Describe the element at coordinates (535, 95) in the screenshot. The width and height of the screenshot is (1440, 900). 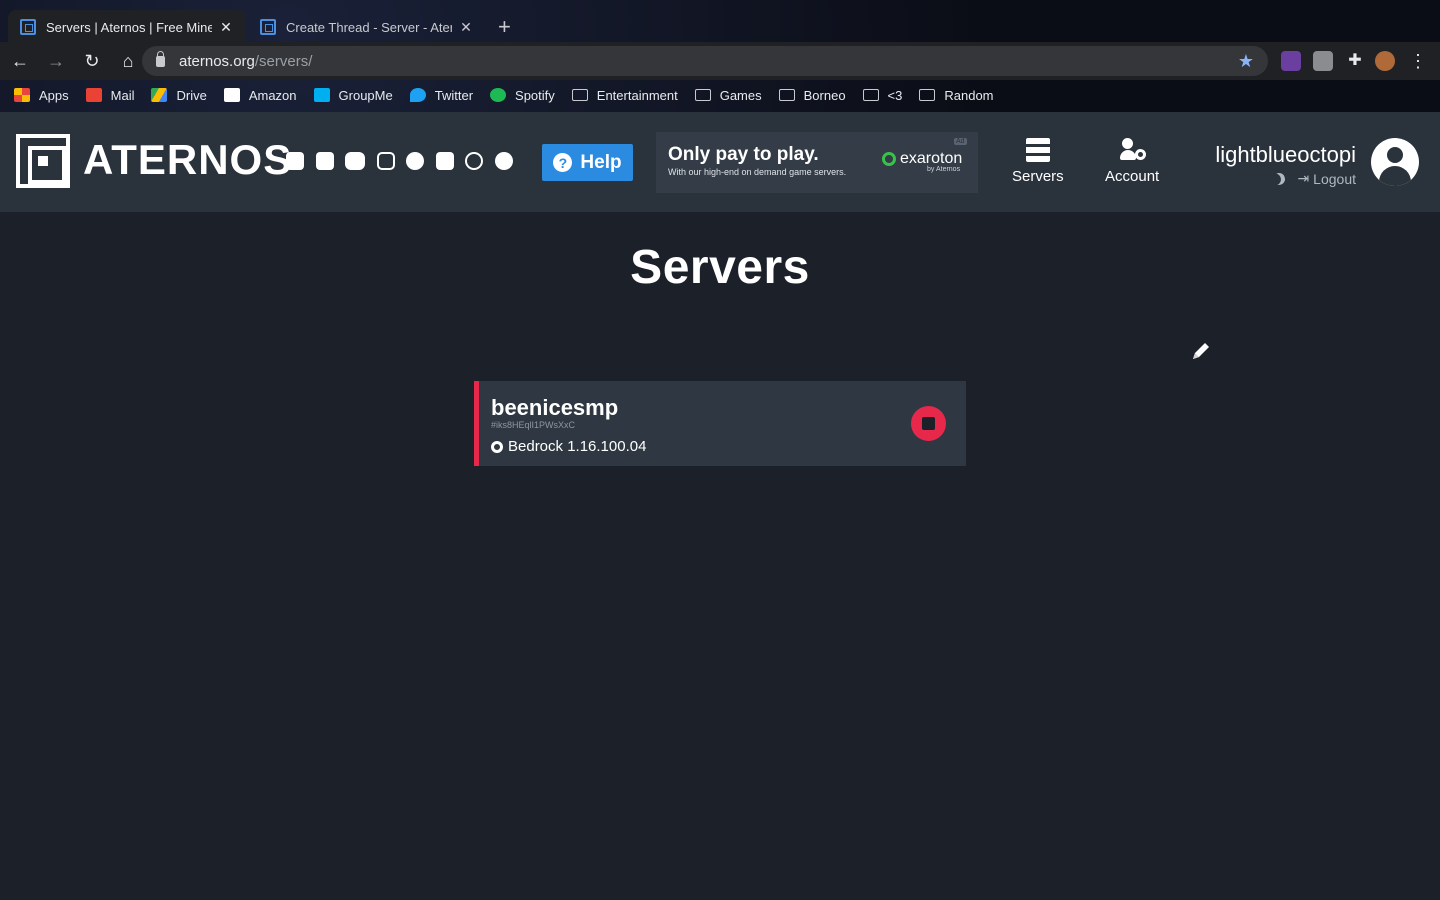
I see `bookmark-label: Spotify` at that location.